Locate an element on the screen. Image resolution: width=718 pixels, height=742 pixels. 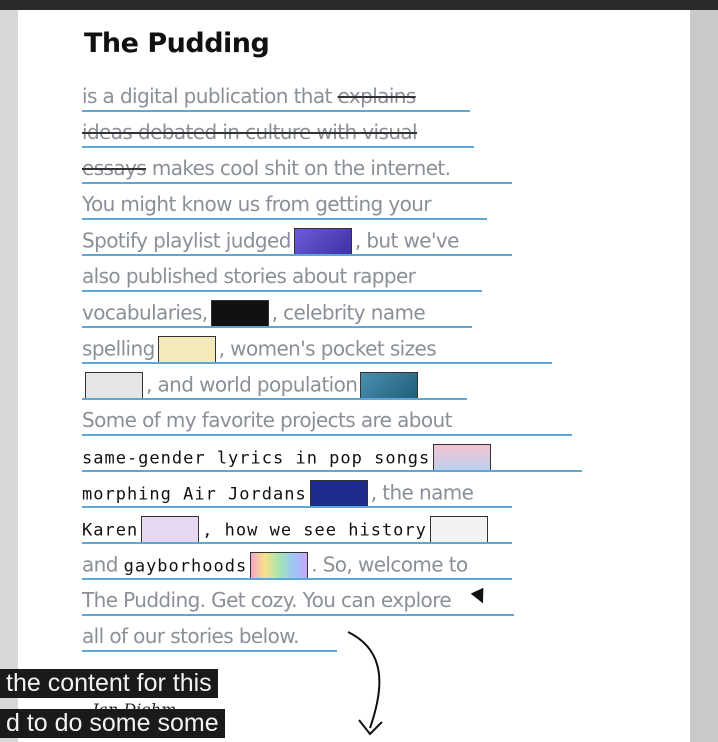
text-line-5: Spotify playlist judged , but we've is located at coordinates (297, 243).